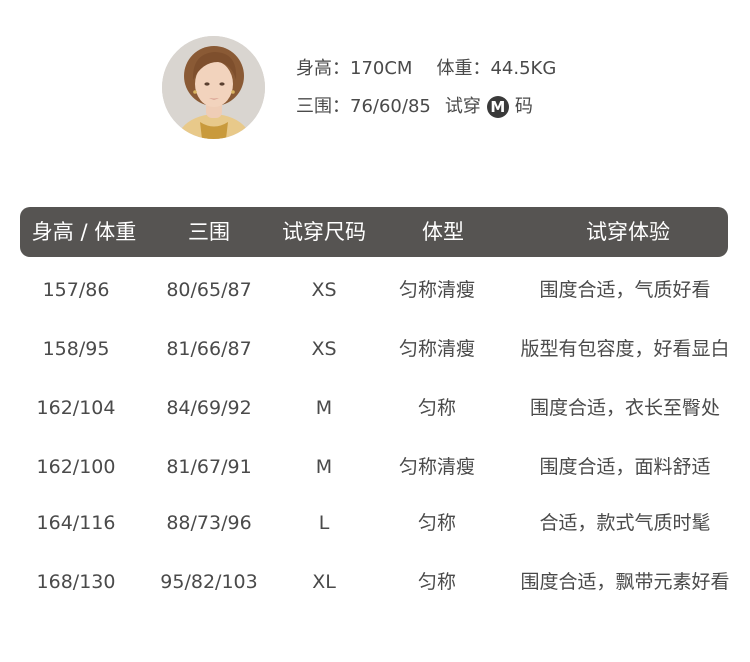 Image resolution: width=750 pixels, height=662 pixels. What do you see at coordinates (375, 467) in the screenshot?
I see `table-row: 162/100 81/67/91 M 匀称清瘦 围度合适，面料舒适` at bounding box center [375, 467].